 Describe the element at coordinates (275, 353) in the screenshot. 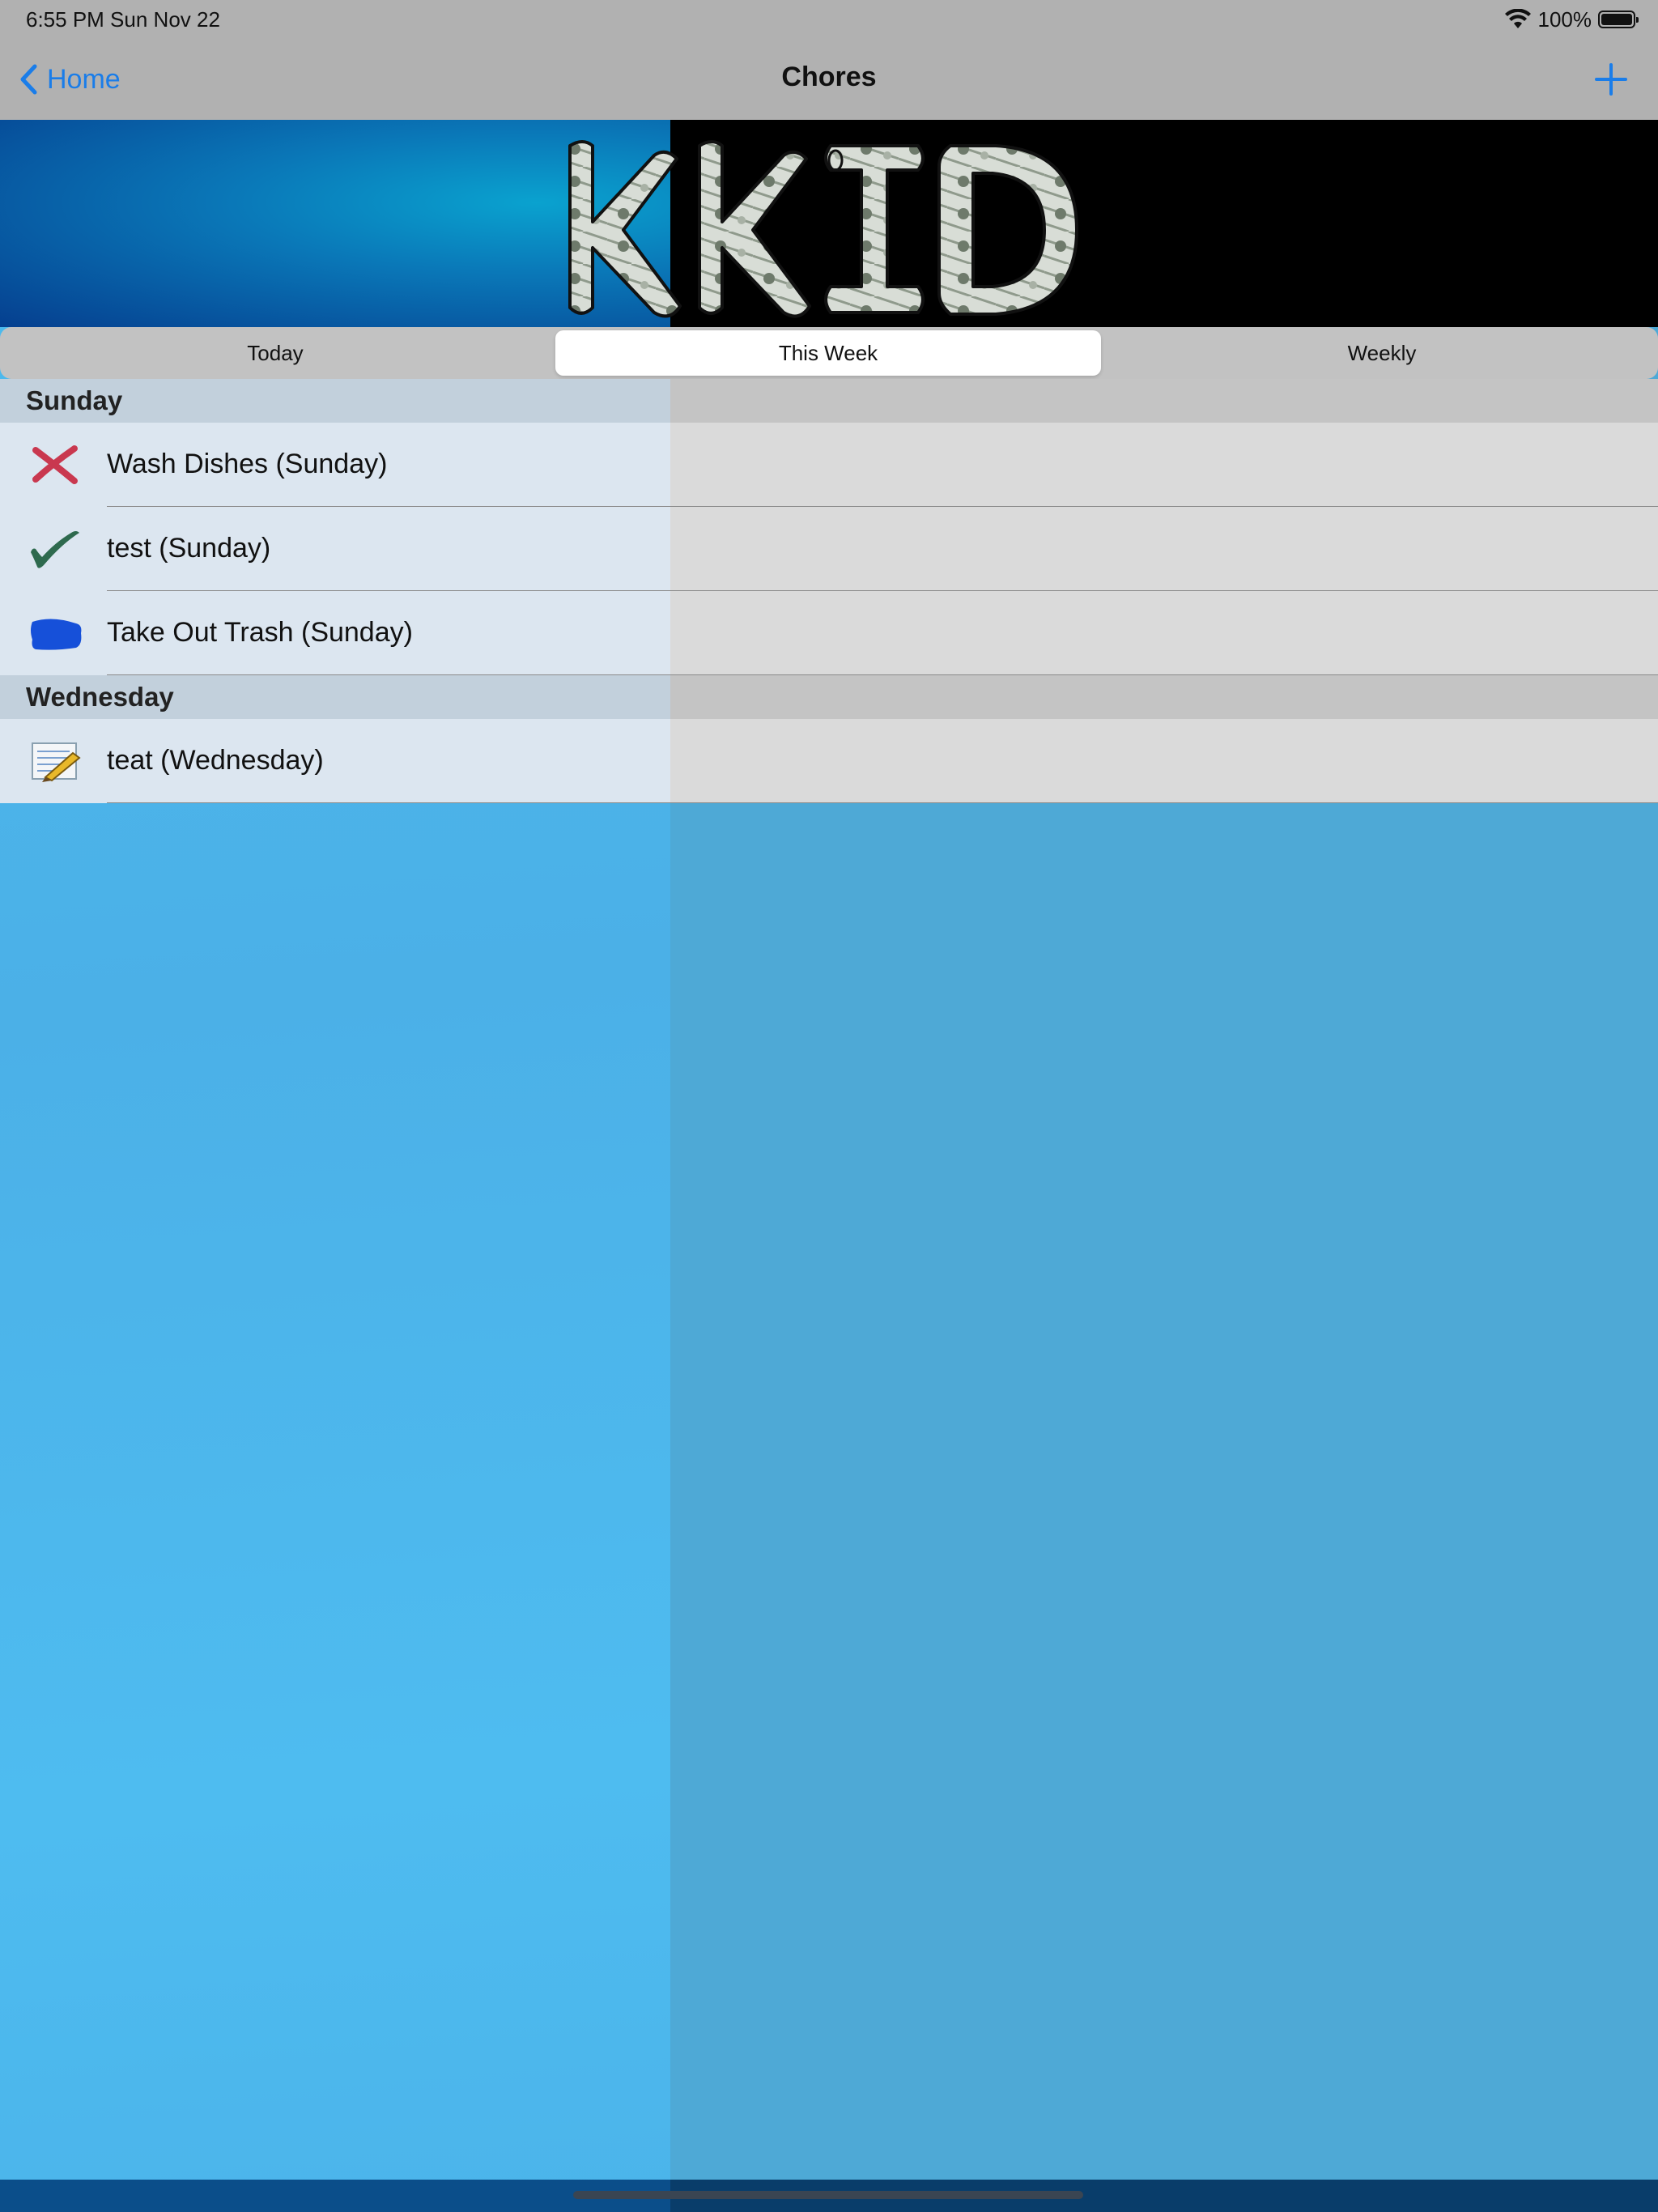

I see `tab-today: Today` at that location.